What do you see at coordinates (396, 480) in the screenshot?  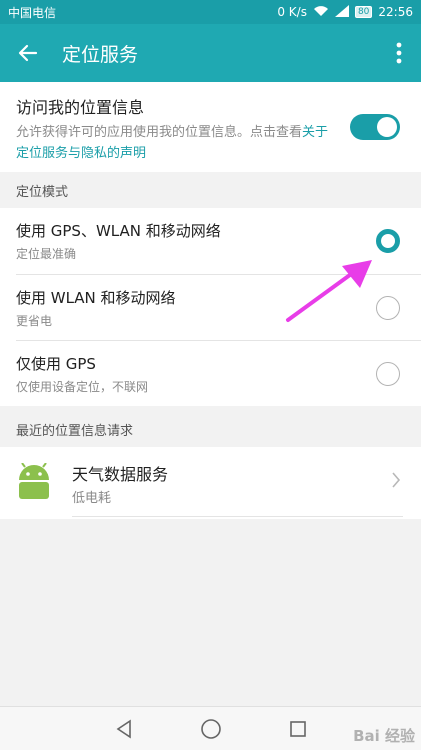 I see `chevron-right-icon` at bounding box center [396, 480].